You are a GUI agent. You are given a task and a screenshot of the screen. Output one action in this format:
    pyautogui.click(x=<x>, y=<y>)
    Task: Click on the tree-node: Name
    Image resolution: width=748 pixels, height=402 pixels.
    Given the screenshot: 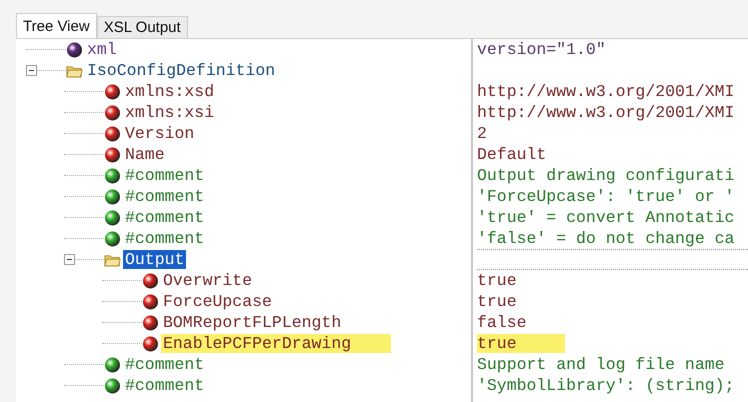 What is the action you would take?
    pyautogui.click(x=145, y=154)
    